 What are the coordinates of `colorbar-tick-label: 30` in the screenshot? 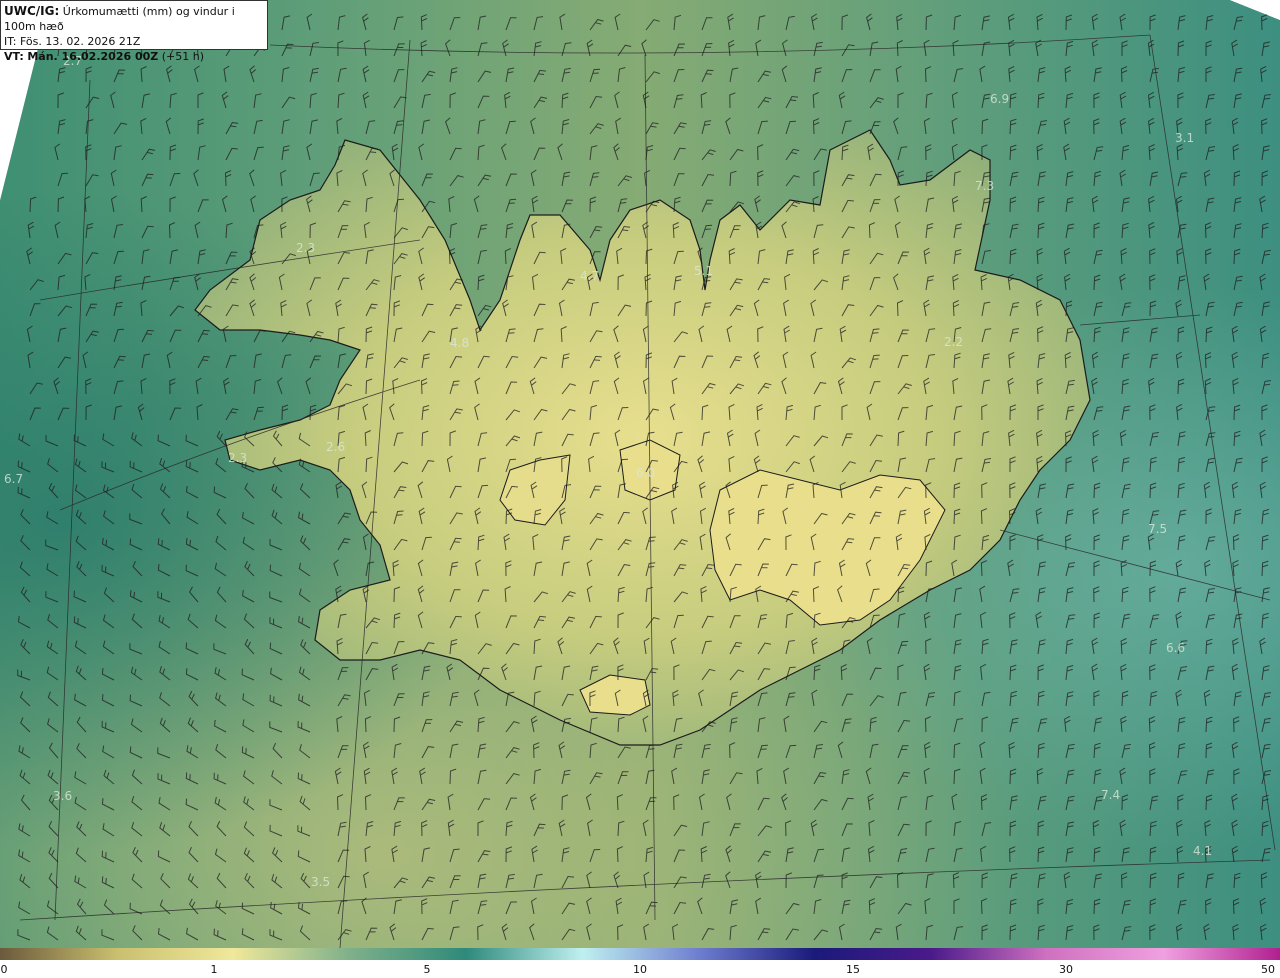 It's located at (1066, 969).